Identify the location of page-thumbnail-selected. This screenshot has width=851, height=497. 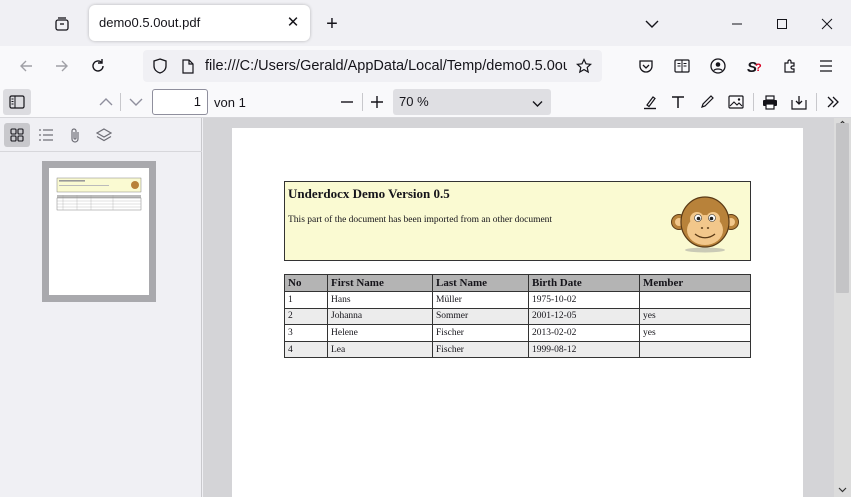
(99, 231).